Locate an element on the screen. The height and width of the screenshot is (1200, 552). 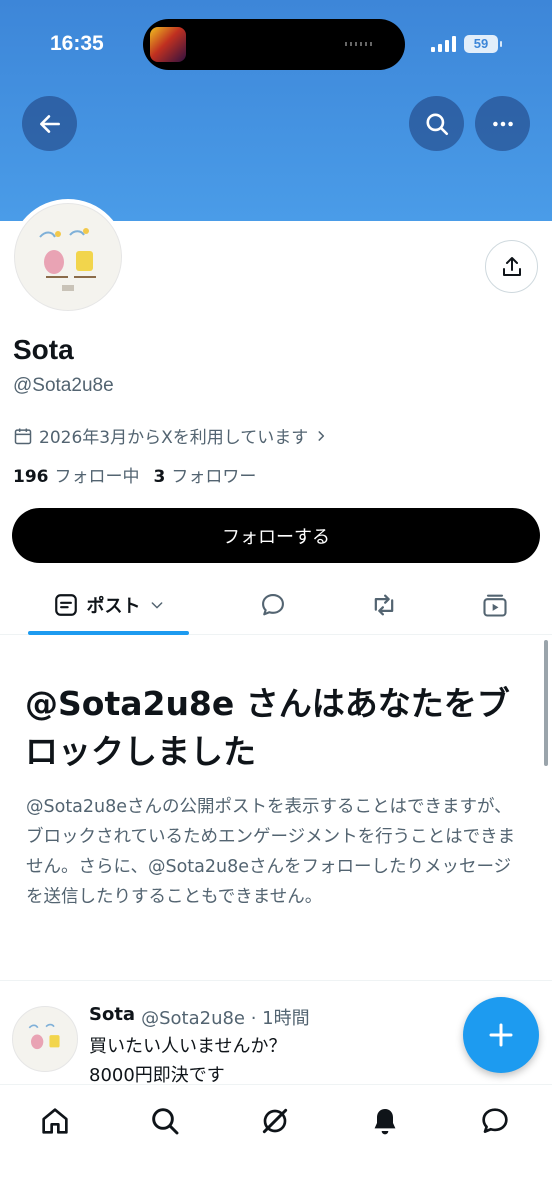
reply-bubble-icon is located at coordinates (273, 605).